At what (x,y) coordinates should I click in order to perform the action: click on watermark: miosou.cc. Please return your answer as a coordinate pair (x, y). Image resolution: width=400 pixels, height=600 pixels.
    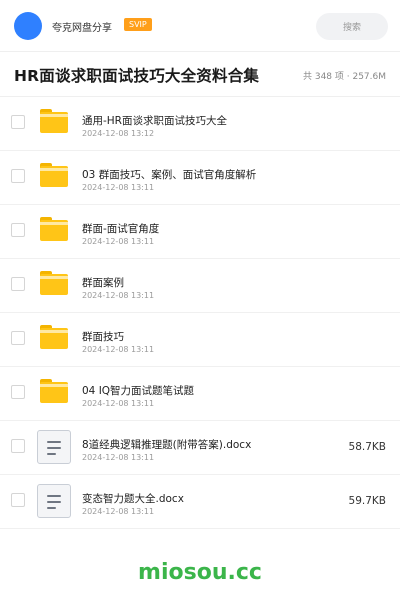
    Looking at the image, I should click on (200, 572).